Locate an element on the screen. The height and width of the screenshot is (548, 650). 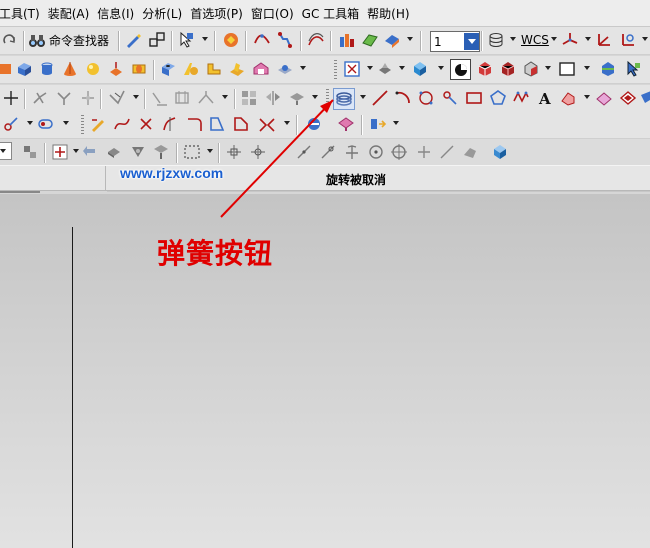
snap-endpoint-icon is located at coordinates (234, 152).